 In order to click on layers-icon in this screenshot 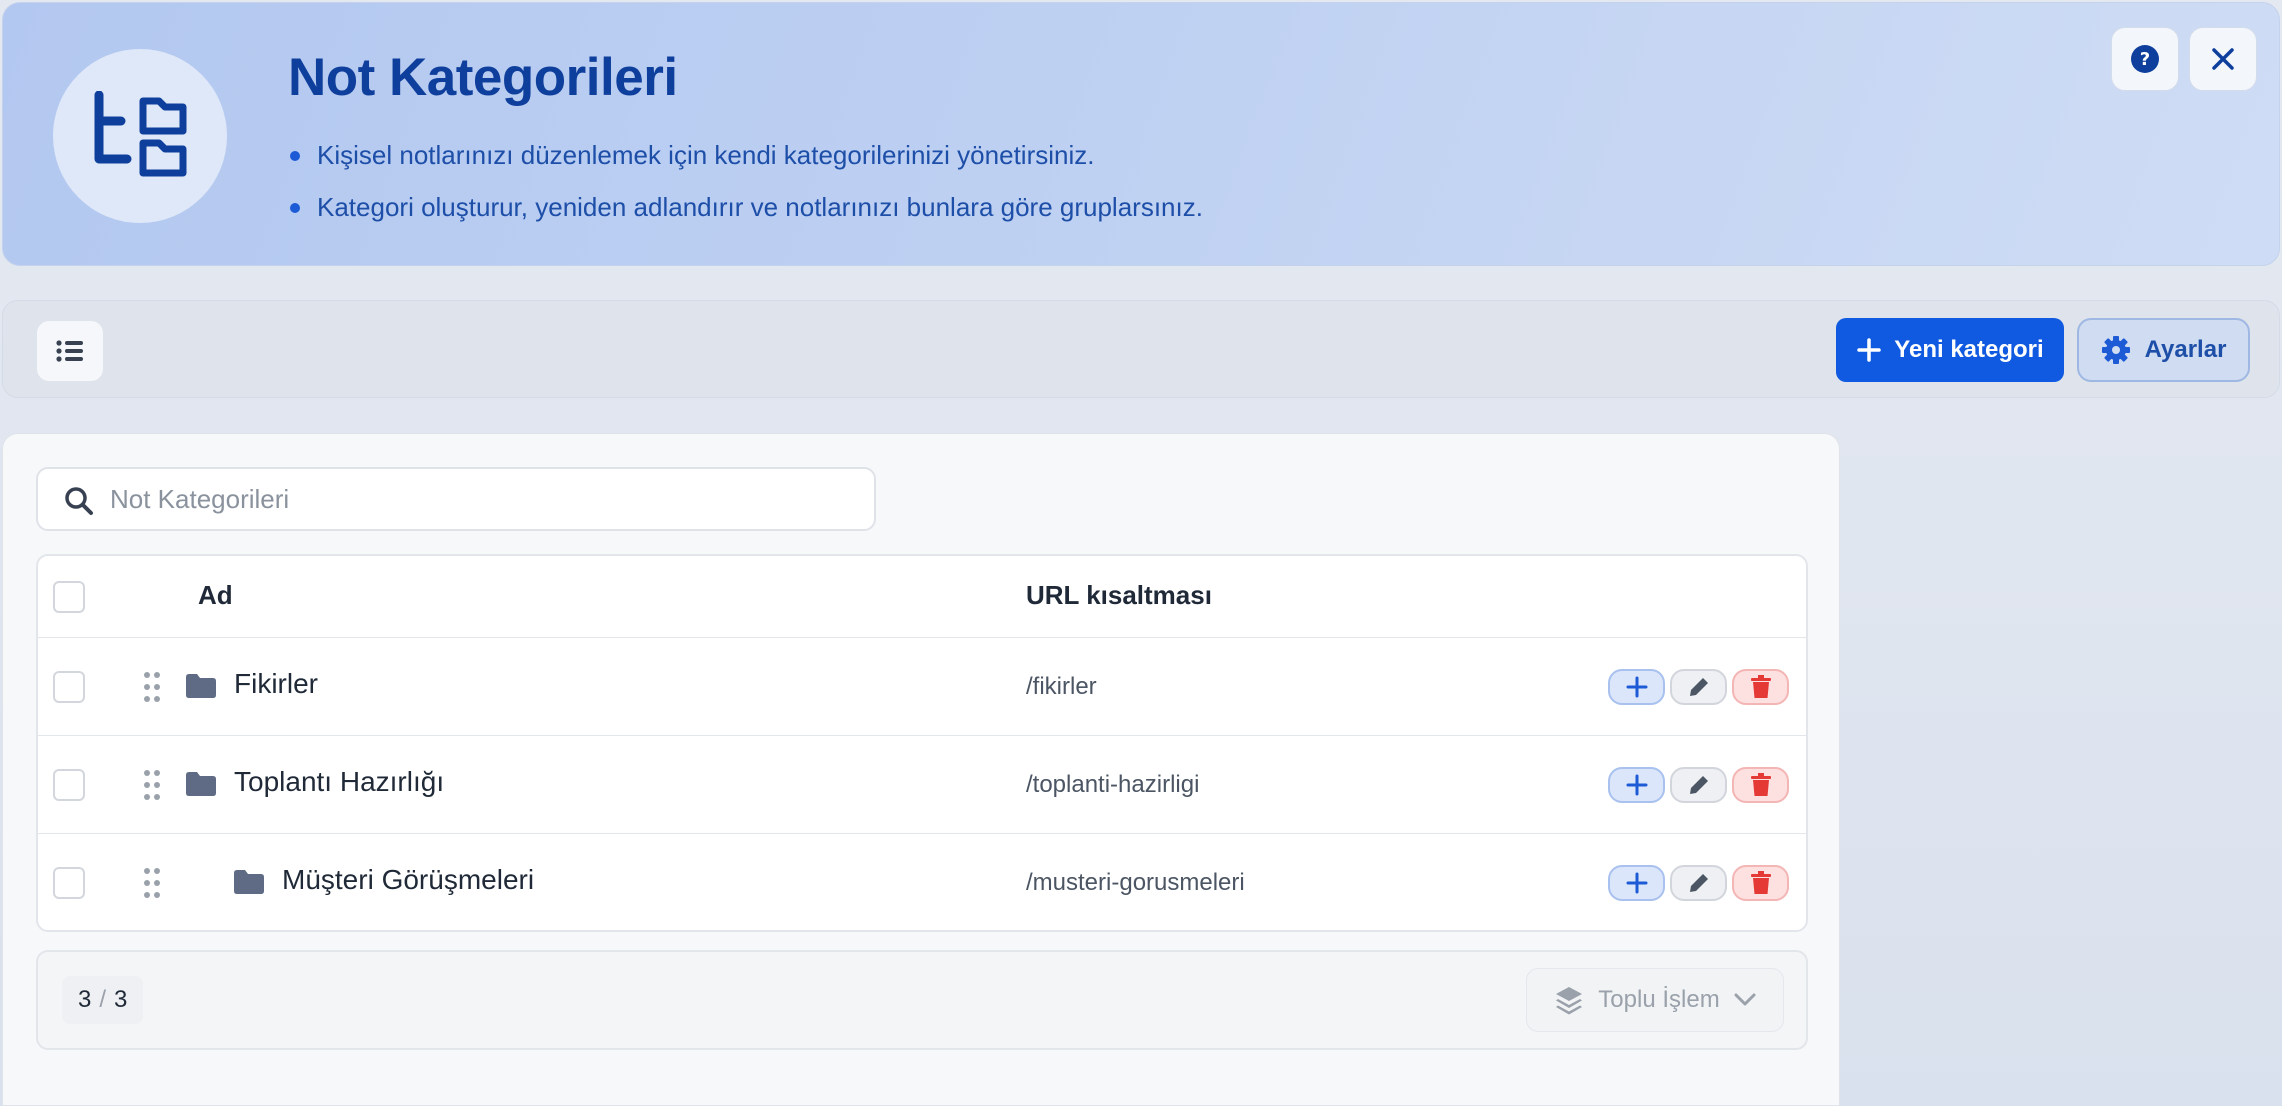, I will do `click(1569, 1001)`.